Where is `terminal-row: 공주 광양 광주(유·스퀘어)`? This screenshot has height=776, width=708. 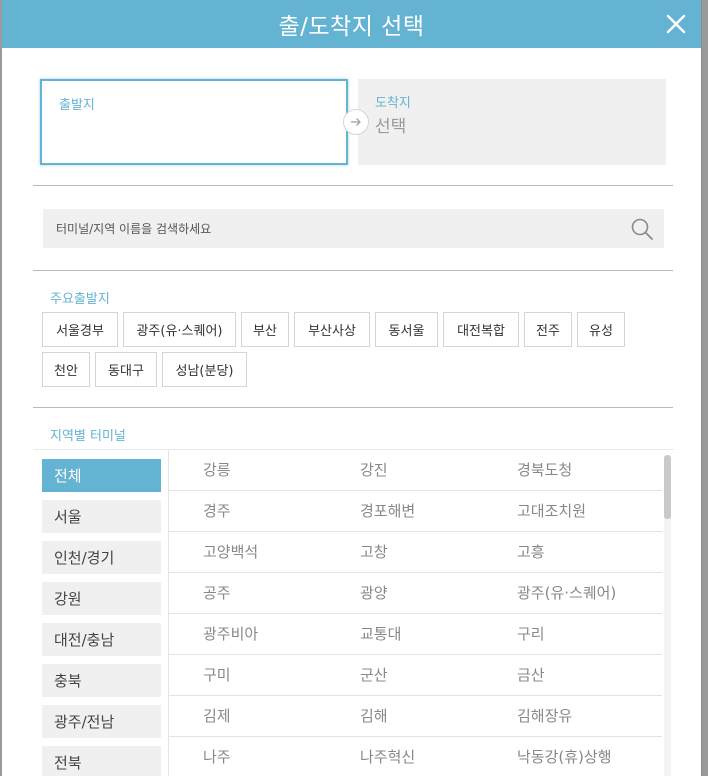 terminal-row: 공주 광양 광주(유·스퀘어) is located at coordinates (415, 593).